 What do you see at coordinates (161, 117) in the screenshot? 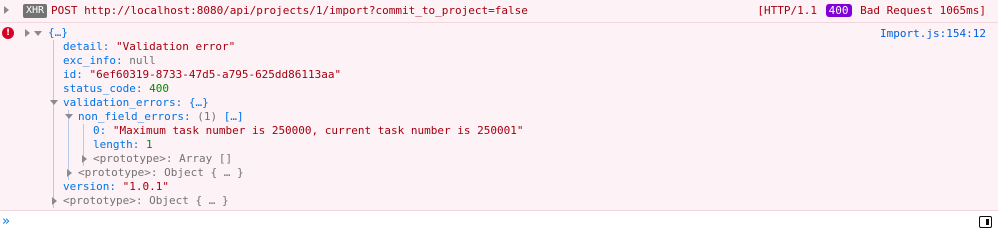
I see `prop-non-field-errors: non_field_errors: (1) […]` at bounding box center [161, 117].